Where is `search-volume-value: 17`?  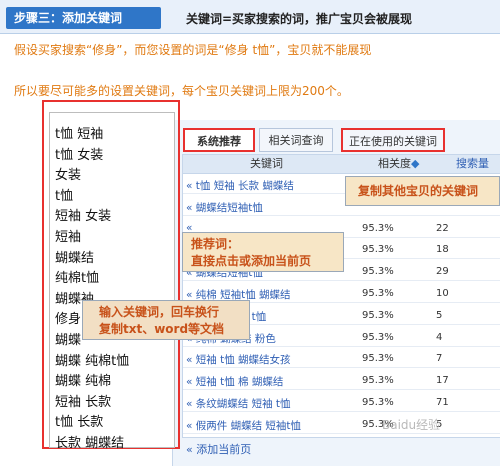
search-volume-value: 17 is located at coordinates (442, 381).